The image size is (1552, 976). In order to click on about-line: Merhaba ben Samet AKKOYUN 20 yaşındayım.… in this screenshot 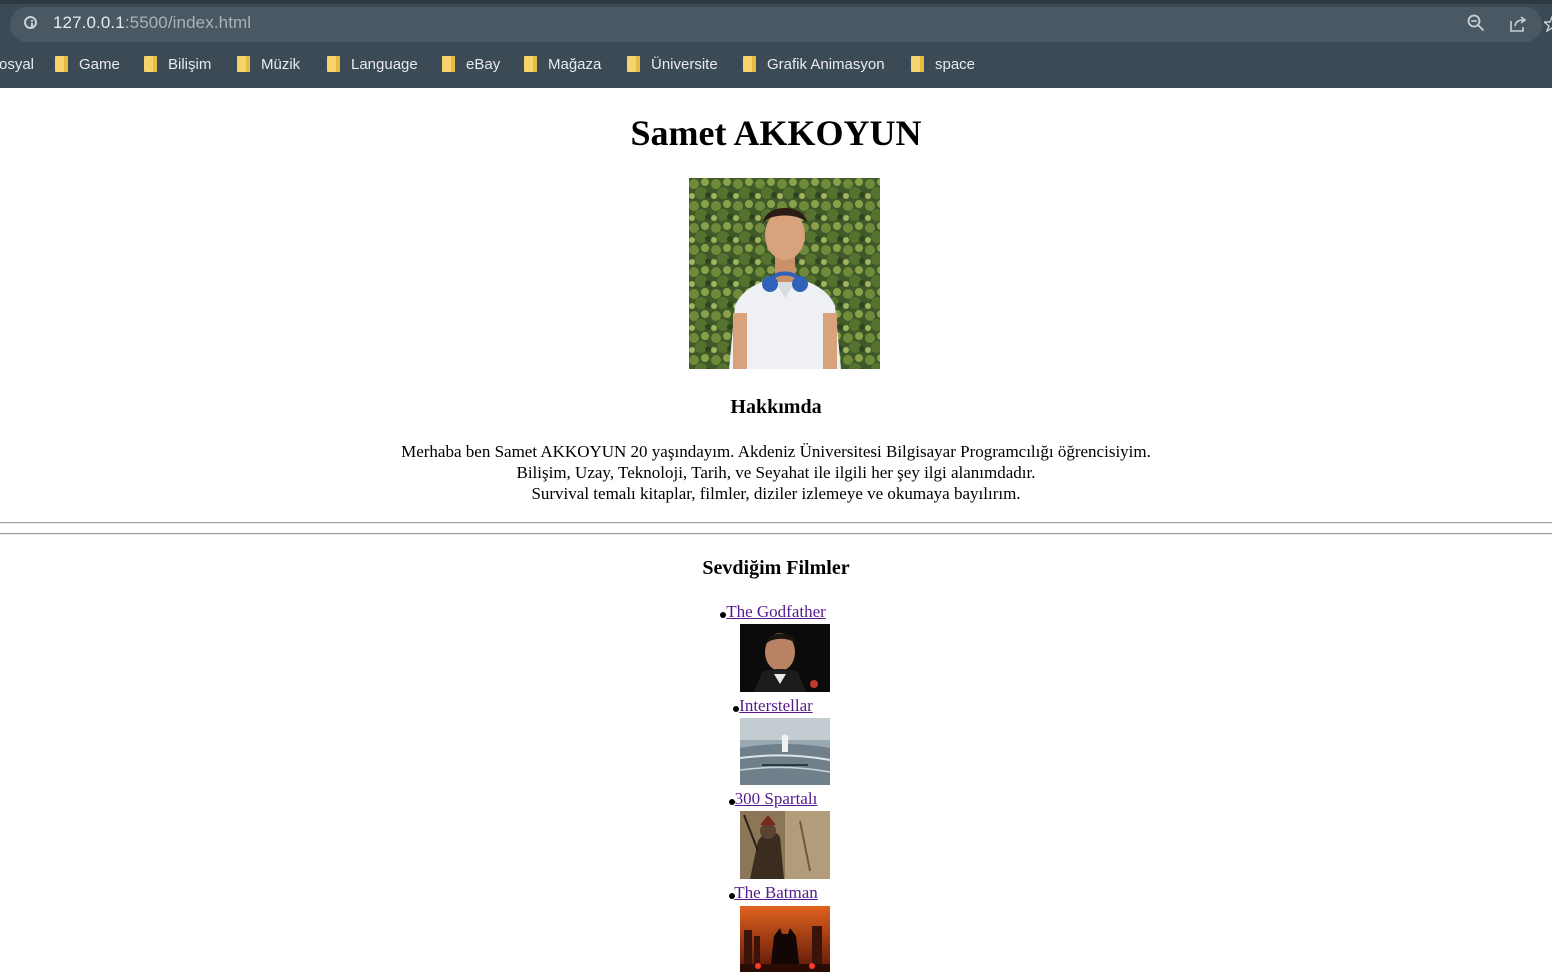, I will do `click(776, 451)`.